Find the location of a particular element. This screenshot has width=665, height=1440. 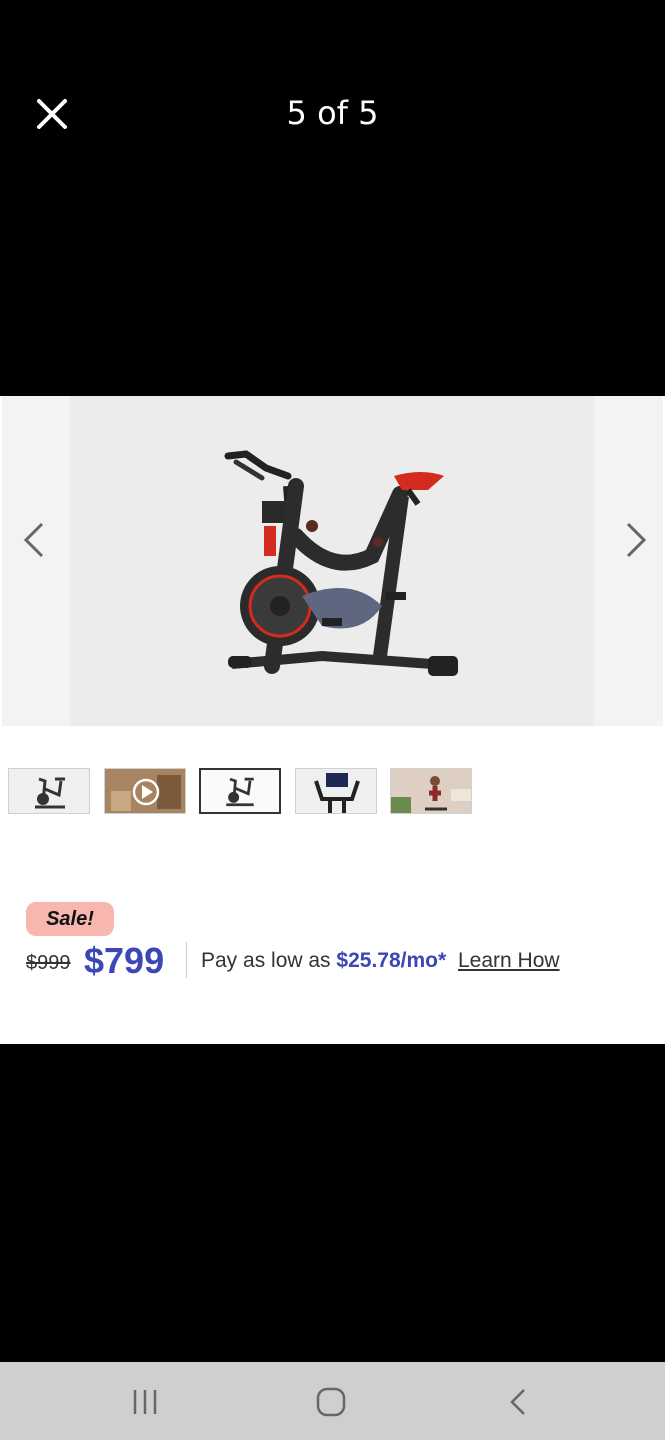

console-thumbnail-icon is located at coordinates (337, 793).